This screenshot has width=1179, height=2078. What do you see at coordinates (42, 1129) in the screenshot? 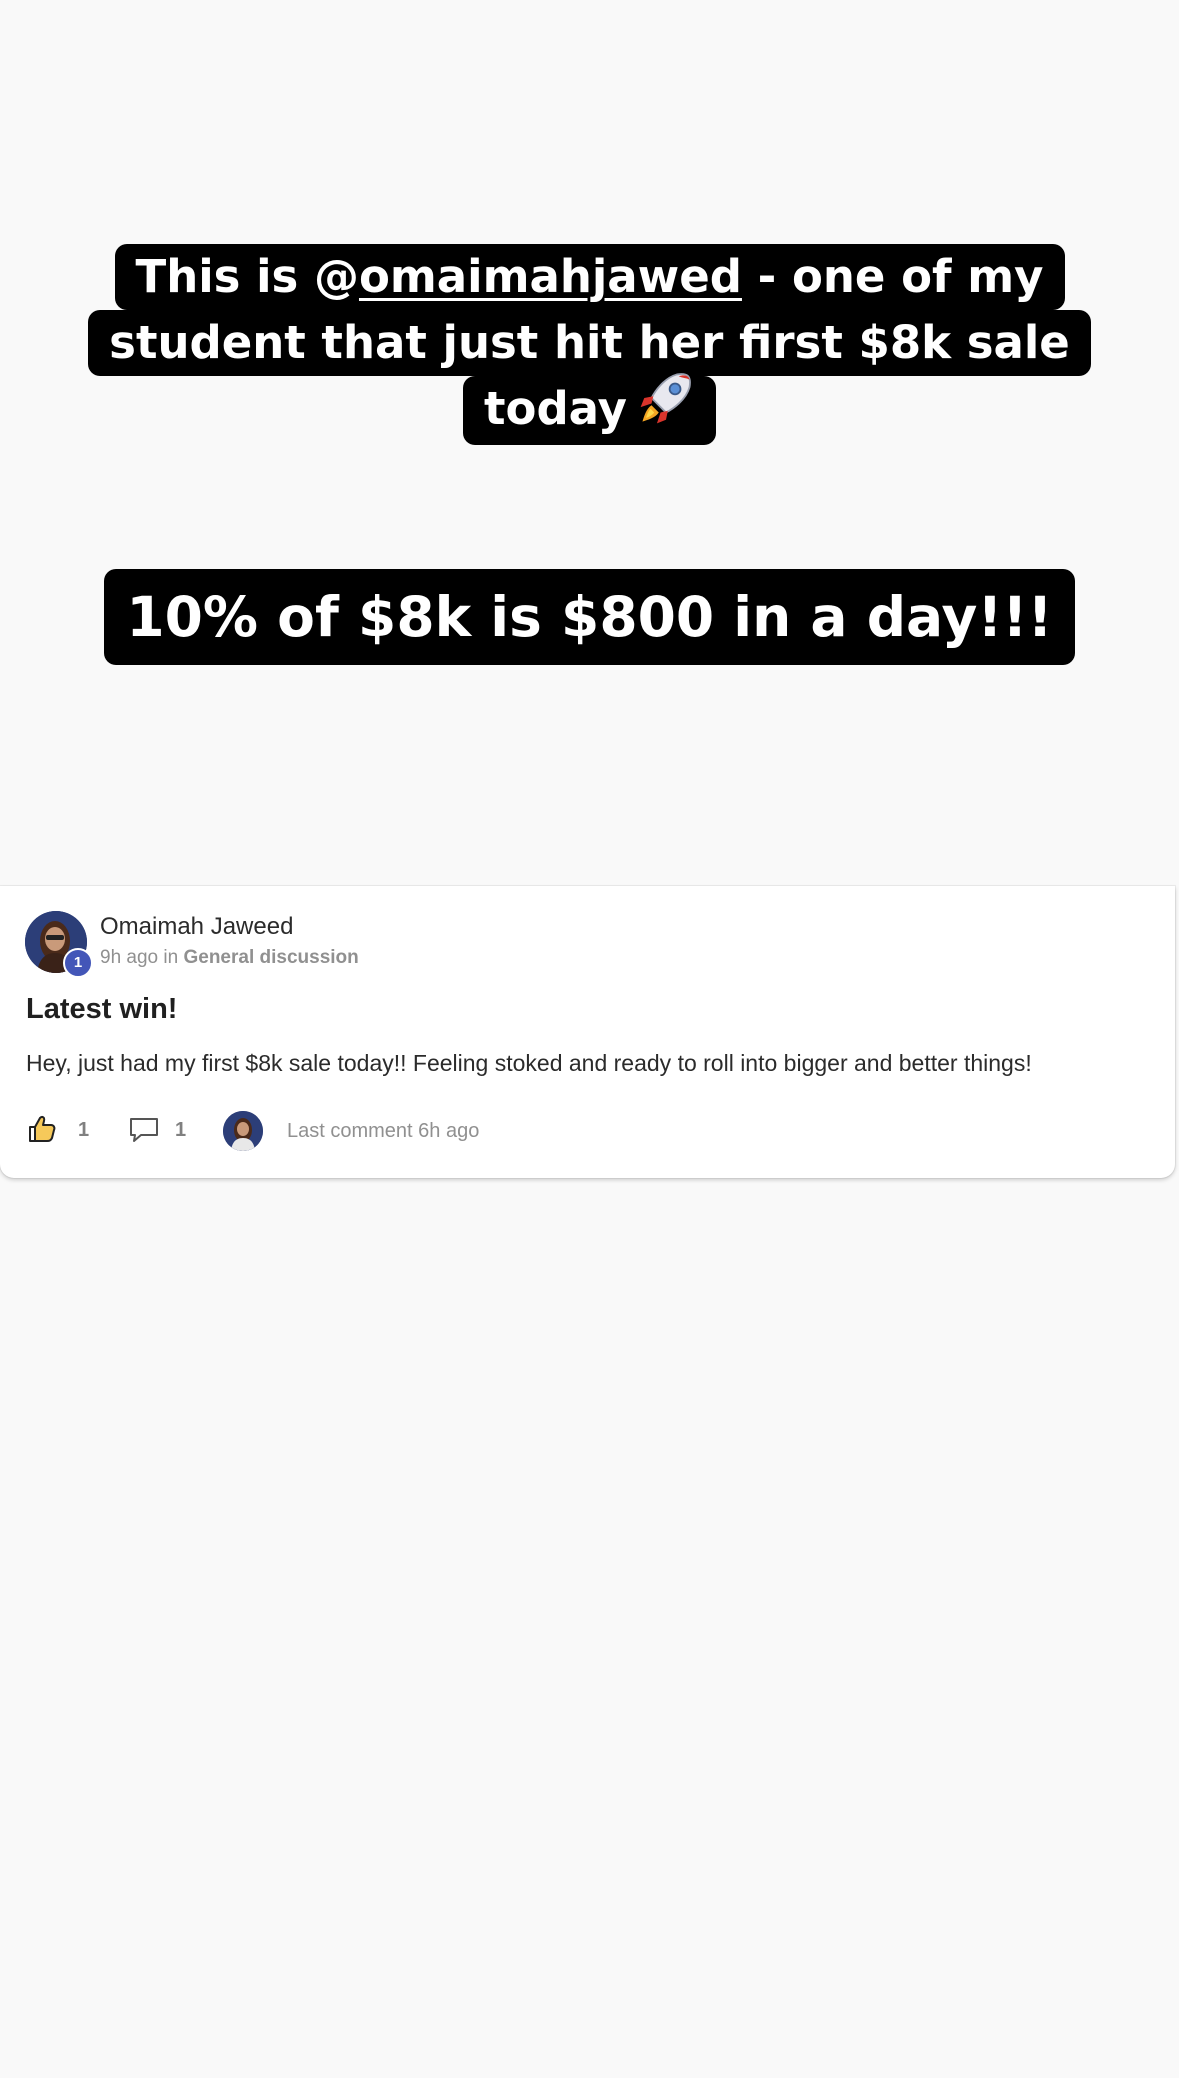
I see `thumbs-up-icon` at bounding box center [42, 1129].